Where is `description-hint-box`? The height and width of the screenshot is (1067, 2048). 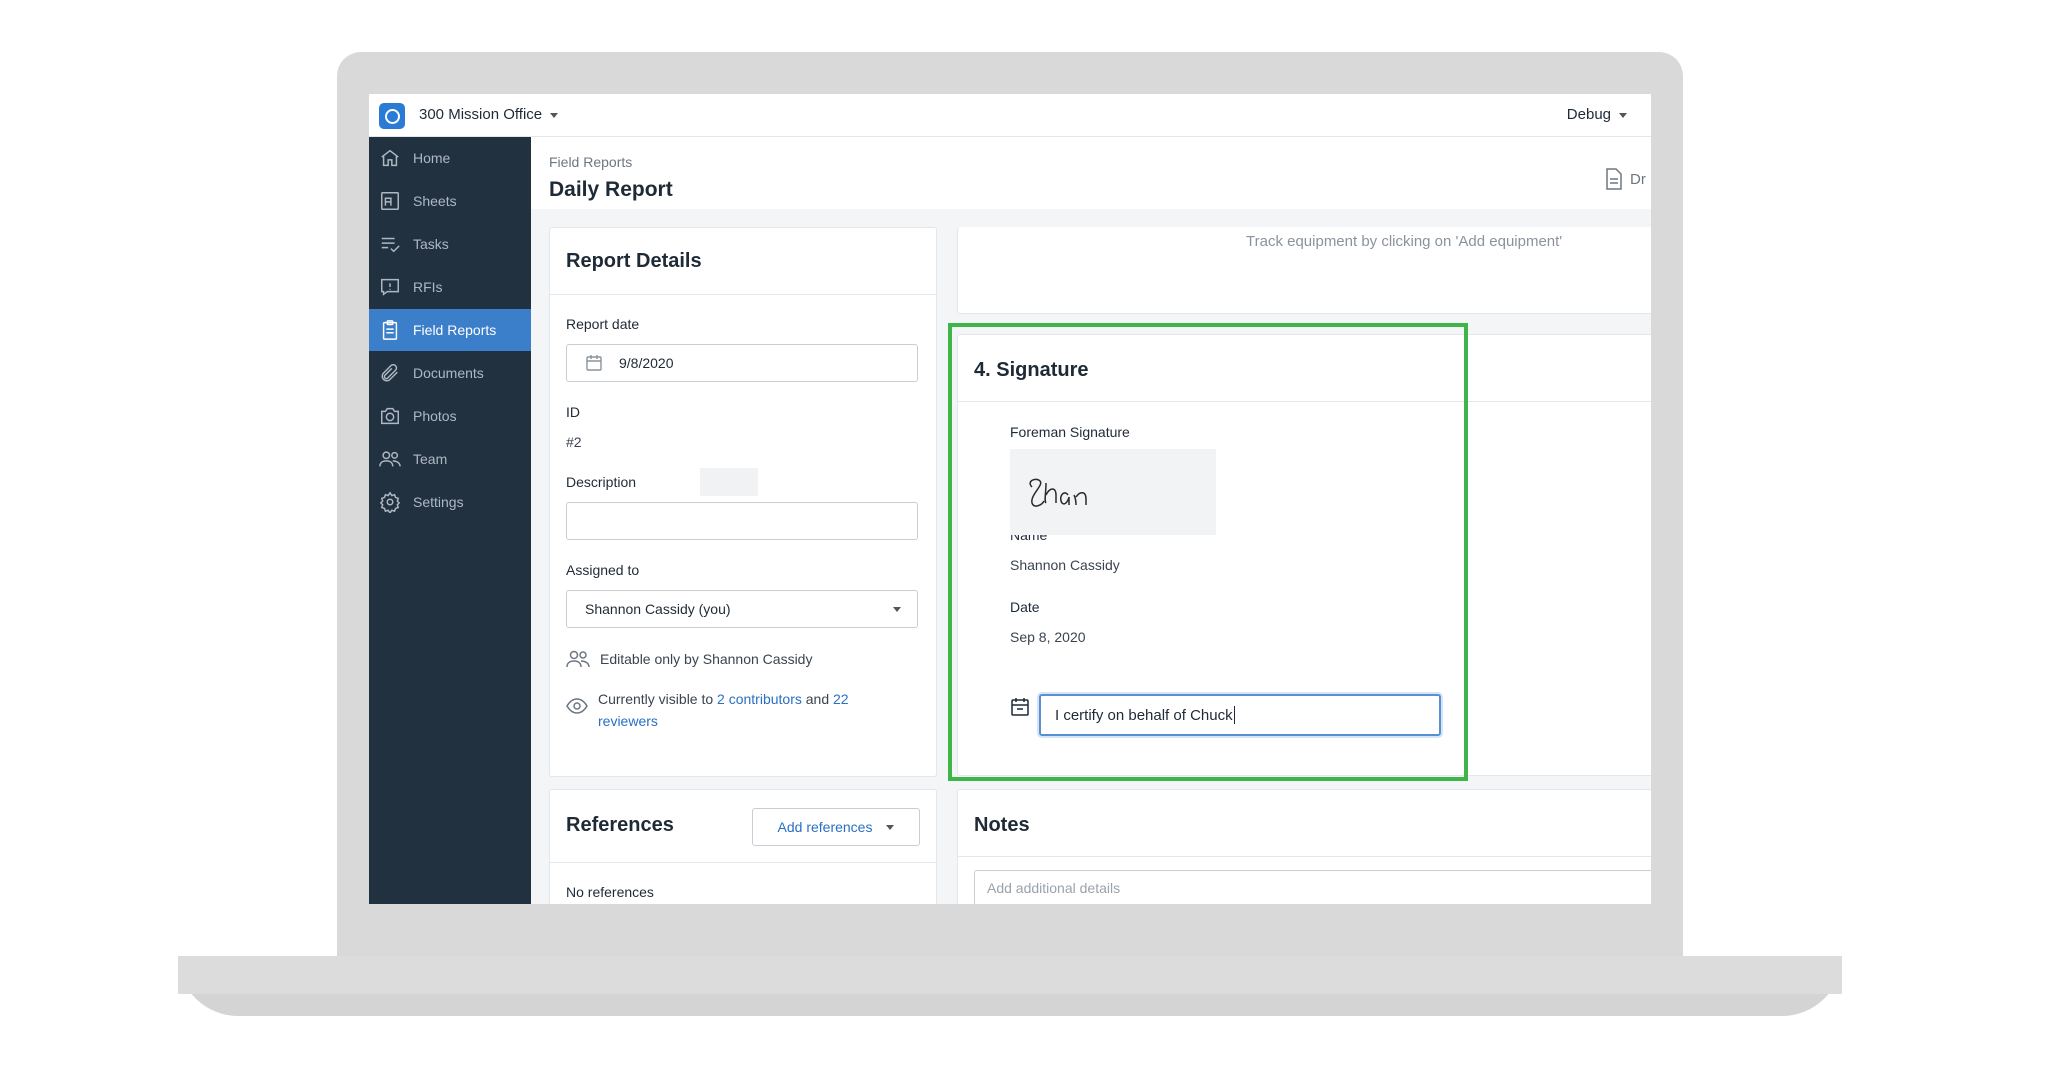 description-hint-box is located at coordinates (729, 482).